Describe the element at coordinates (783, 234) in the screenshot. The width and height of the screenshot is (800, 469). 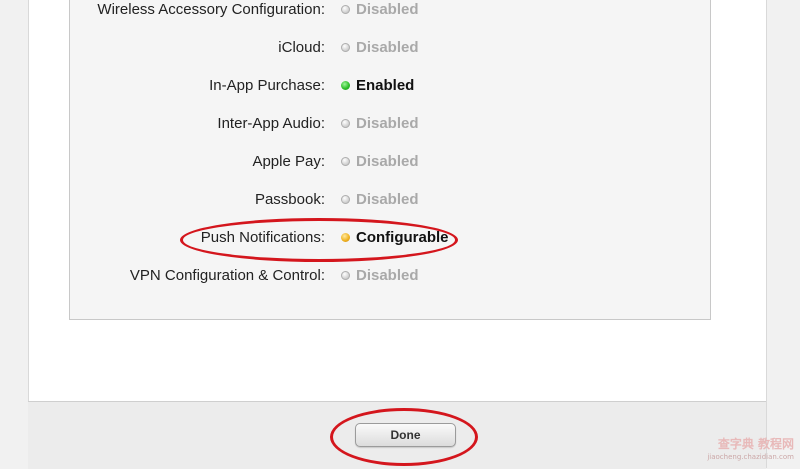
I see `right-gutter` at that location.